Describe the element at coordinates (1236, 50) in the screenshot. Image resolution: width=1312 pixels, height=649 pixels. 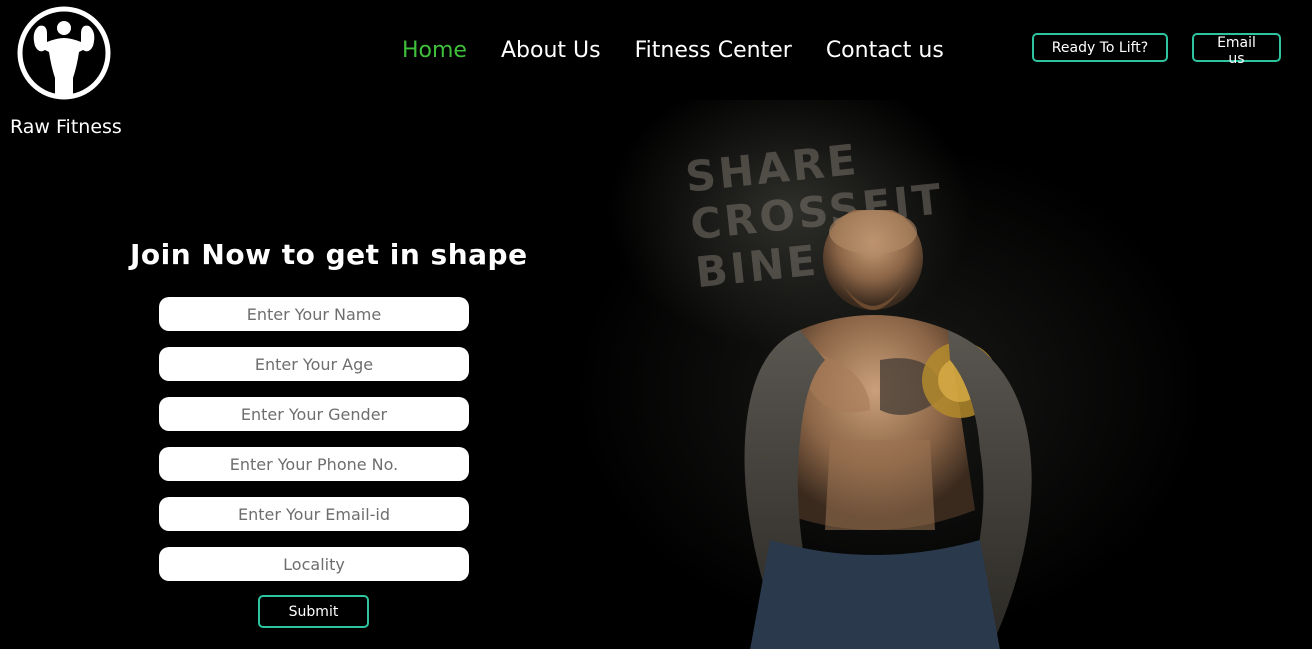
I see `email-us-button: Email us` at that location.